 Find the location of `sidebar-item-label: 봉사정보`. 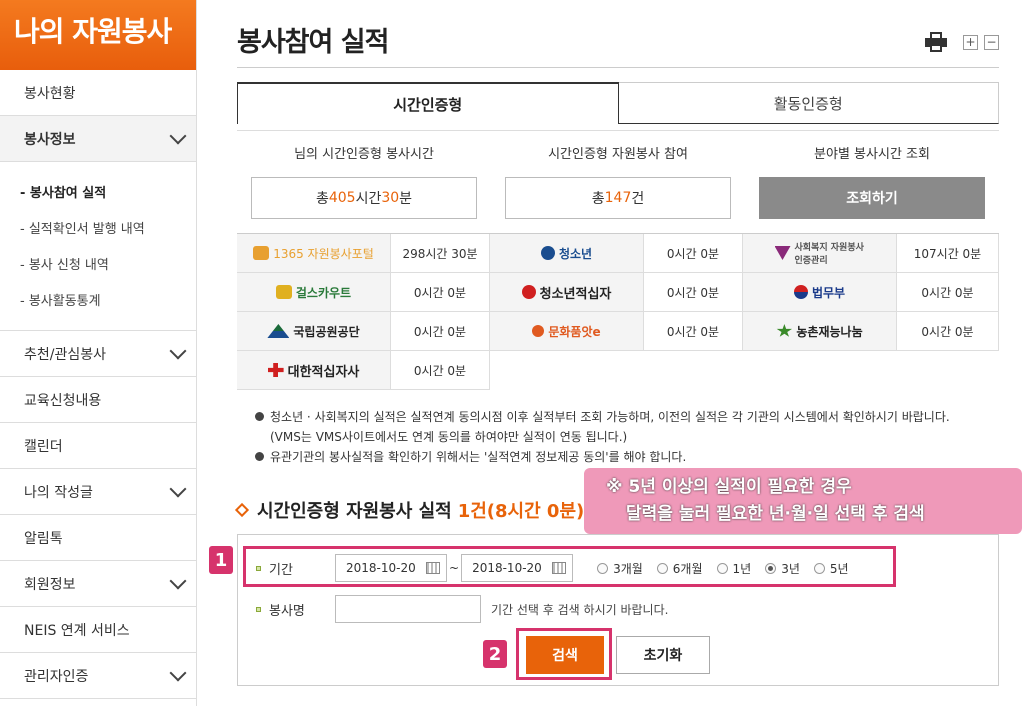

sidebar-item-label: 봉사정보 is located at coordinates (50, 139).